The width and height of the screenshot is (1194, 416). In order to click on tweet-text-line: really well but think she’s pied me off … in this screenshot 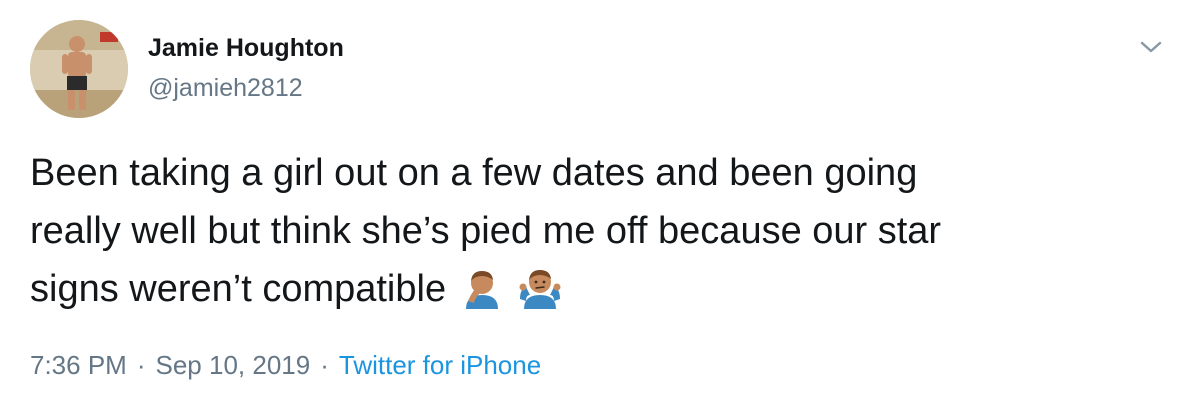, I will do `click(486, 231)`.